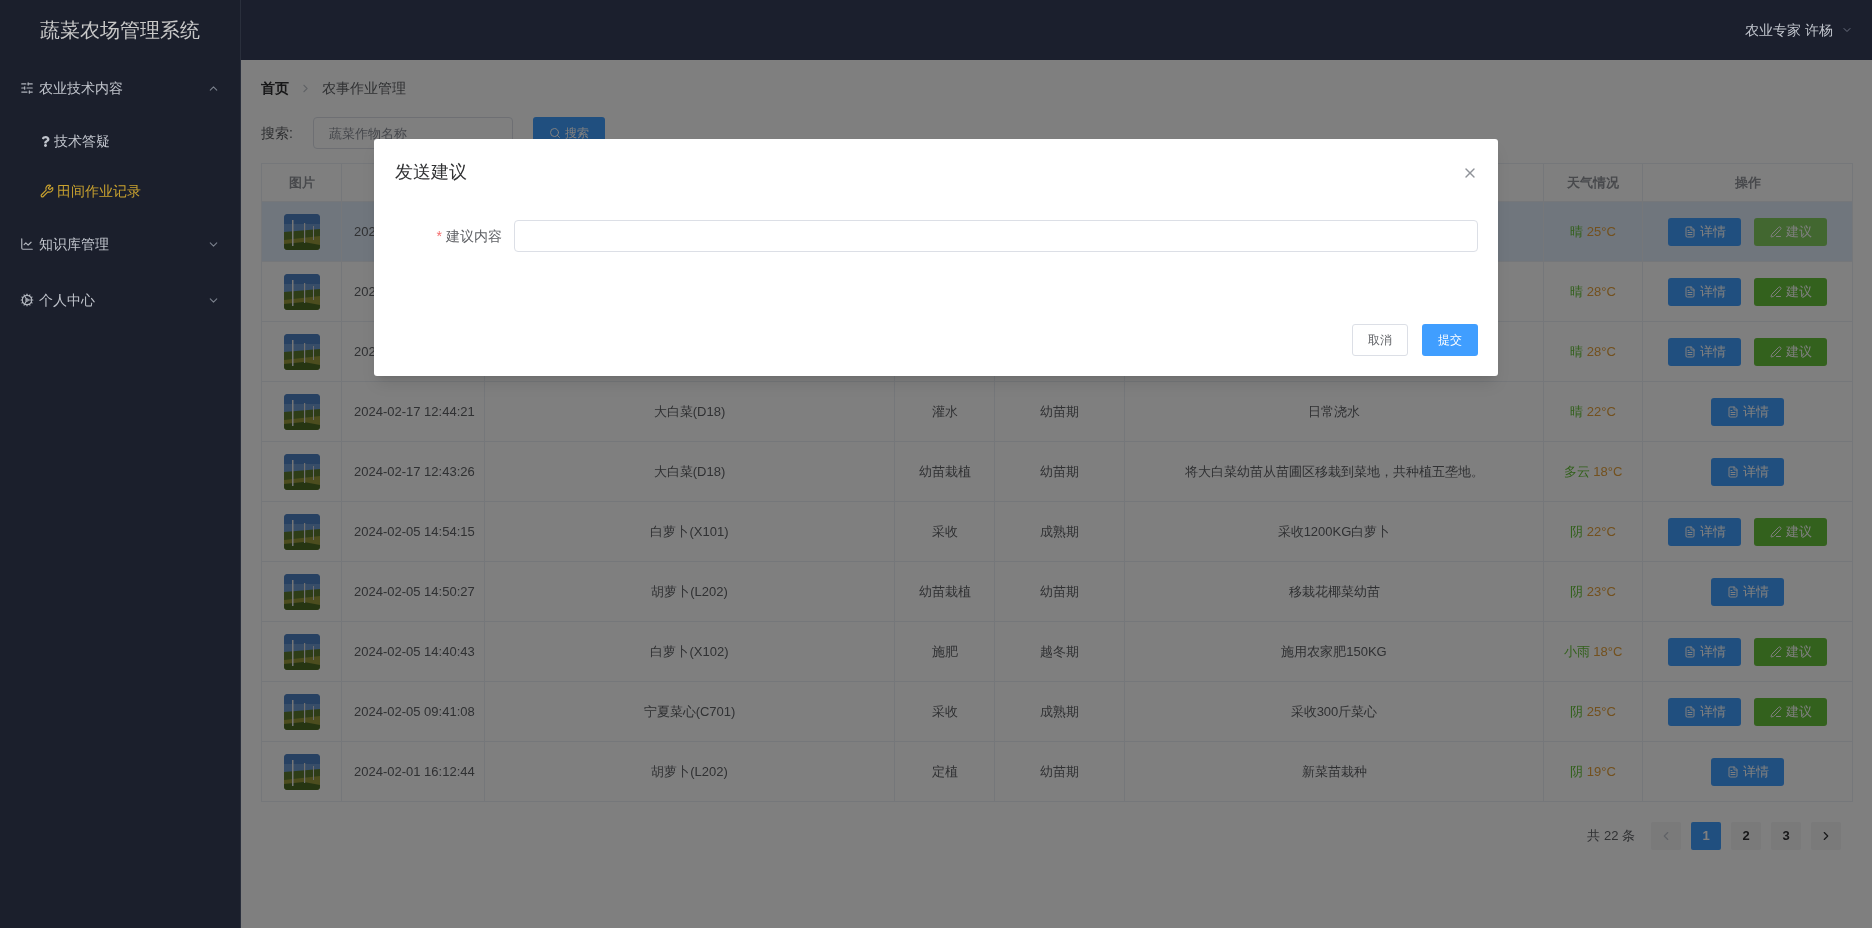  Describe the element at coordinates (120, 300) in the screenshot. I see `sidebar-item: 个人中心` at that location.